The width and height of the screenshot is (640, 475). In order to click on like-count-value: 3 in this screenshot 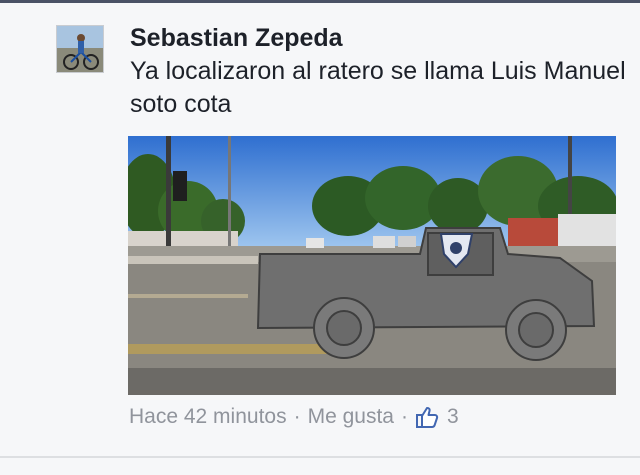, I will do `click(452, 416)`.